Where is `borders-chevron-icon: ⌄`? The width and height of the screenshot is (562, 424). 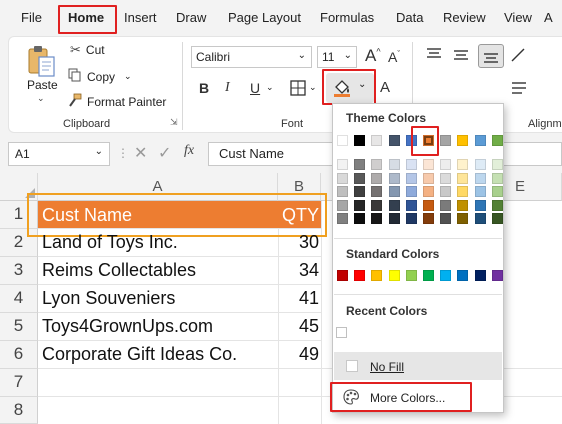
borders-chevron-icon: ⌄ is located at coordinates (313, 87).